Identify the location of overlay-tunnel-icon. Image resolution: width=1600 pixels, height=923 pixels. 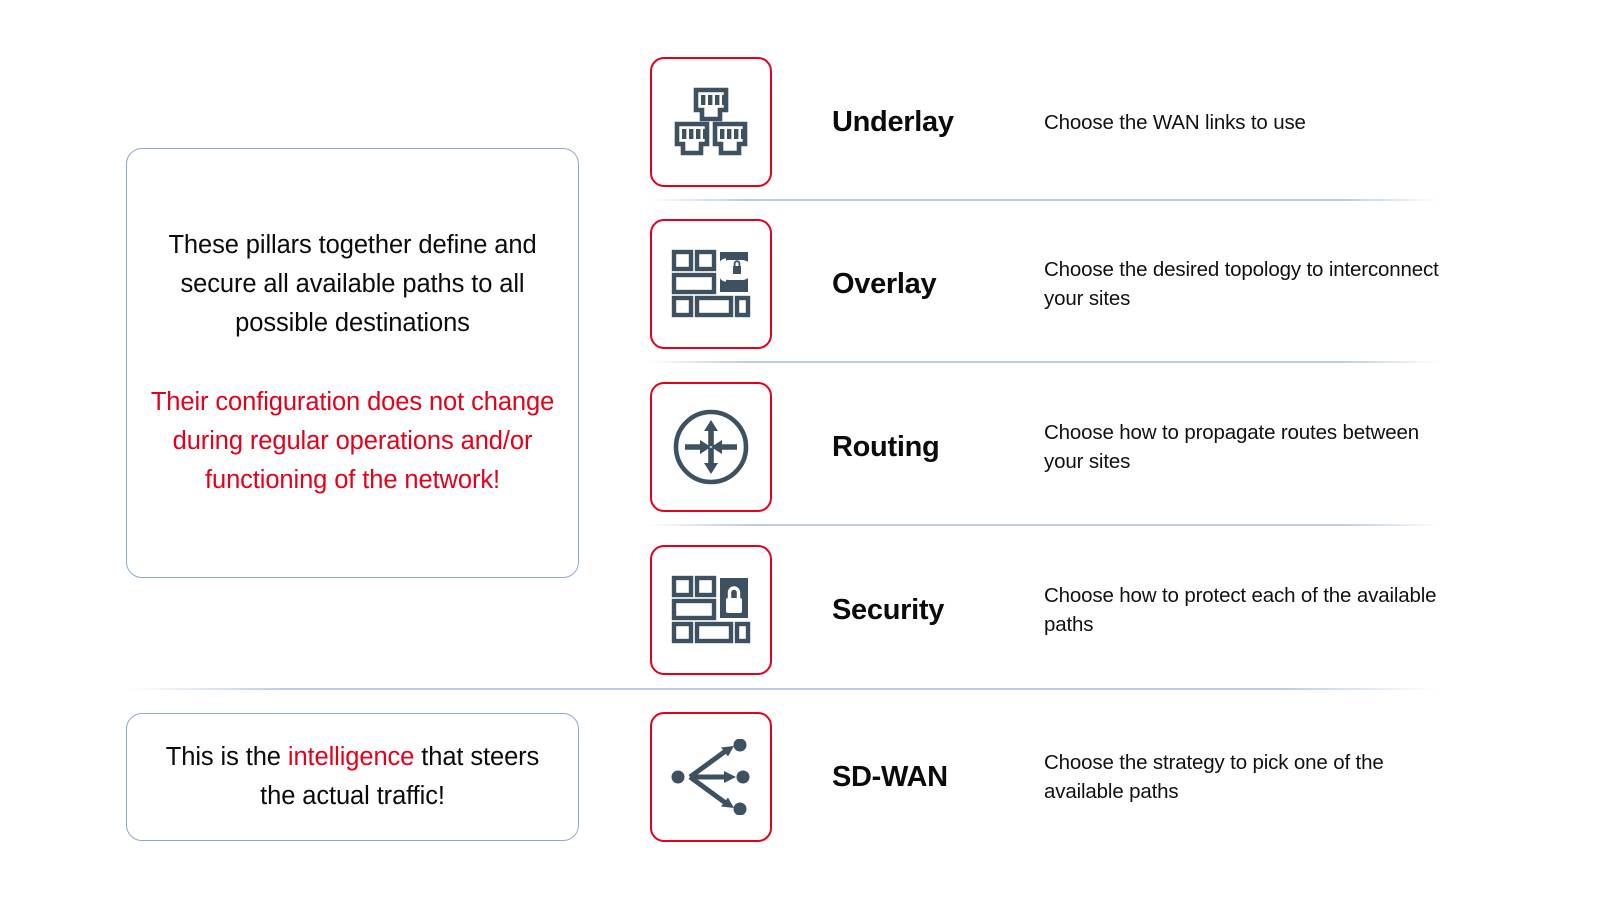
(711, 284).